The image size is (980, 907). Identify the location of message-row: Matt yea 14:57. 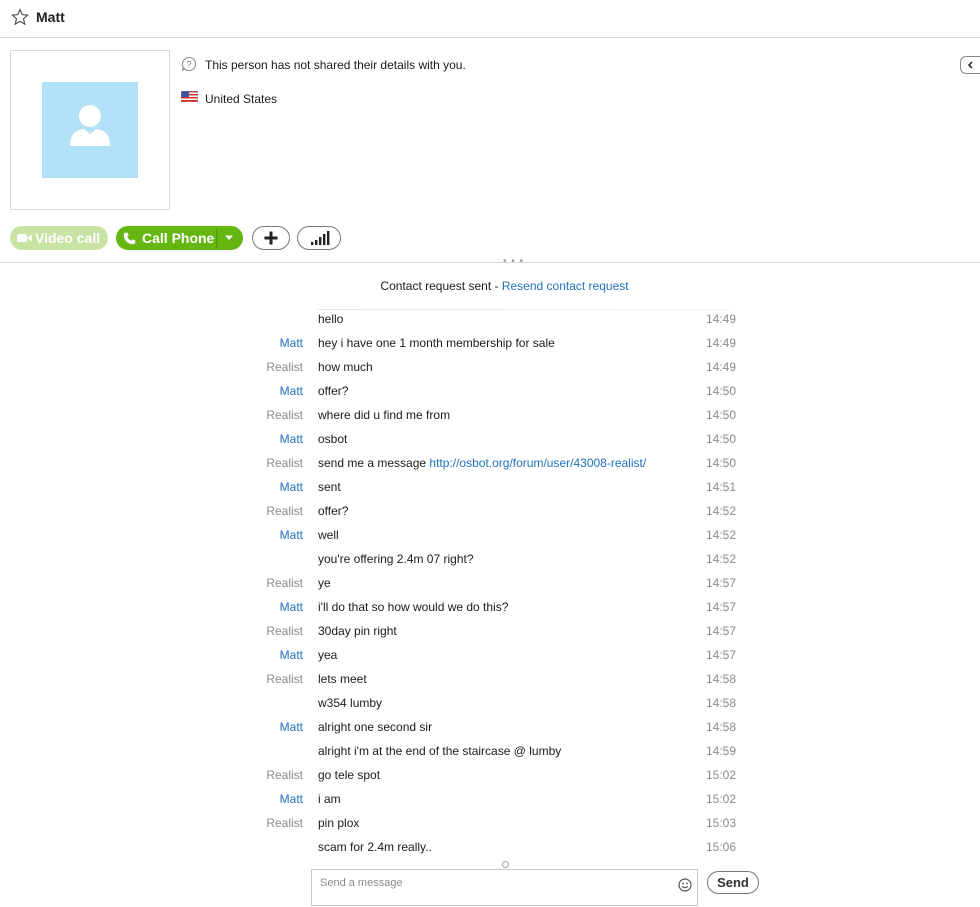
(490, 660).